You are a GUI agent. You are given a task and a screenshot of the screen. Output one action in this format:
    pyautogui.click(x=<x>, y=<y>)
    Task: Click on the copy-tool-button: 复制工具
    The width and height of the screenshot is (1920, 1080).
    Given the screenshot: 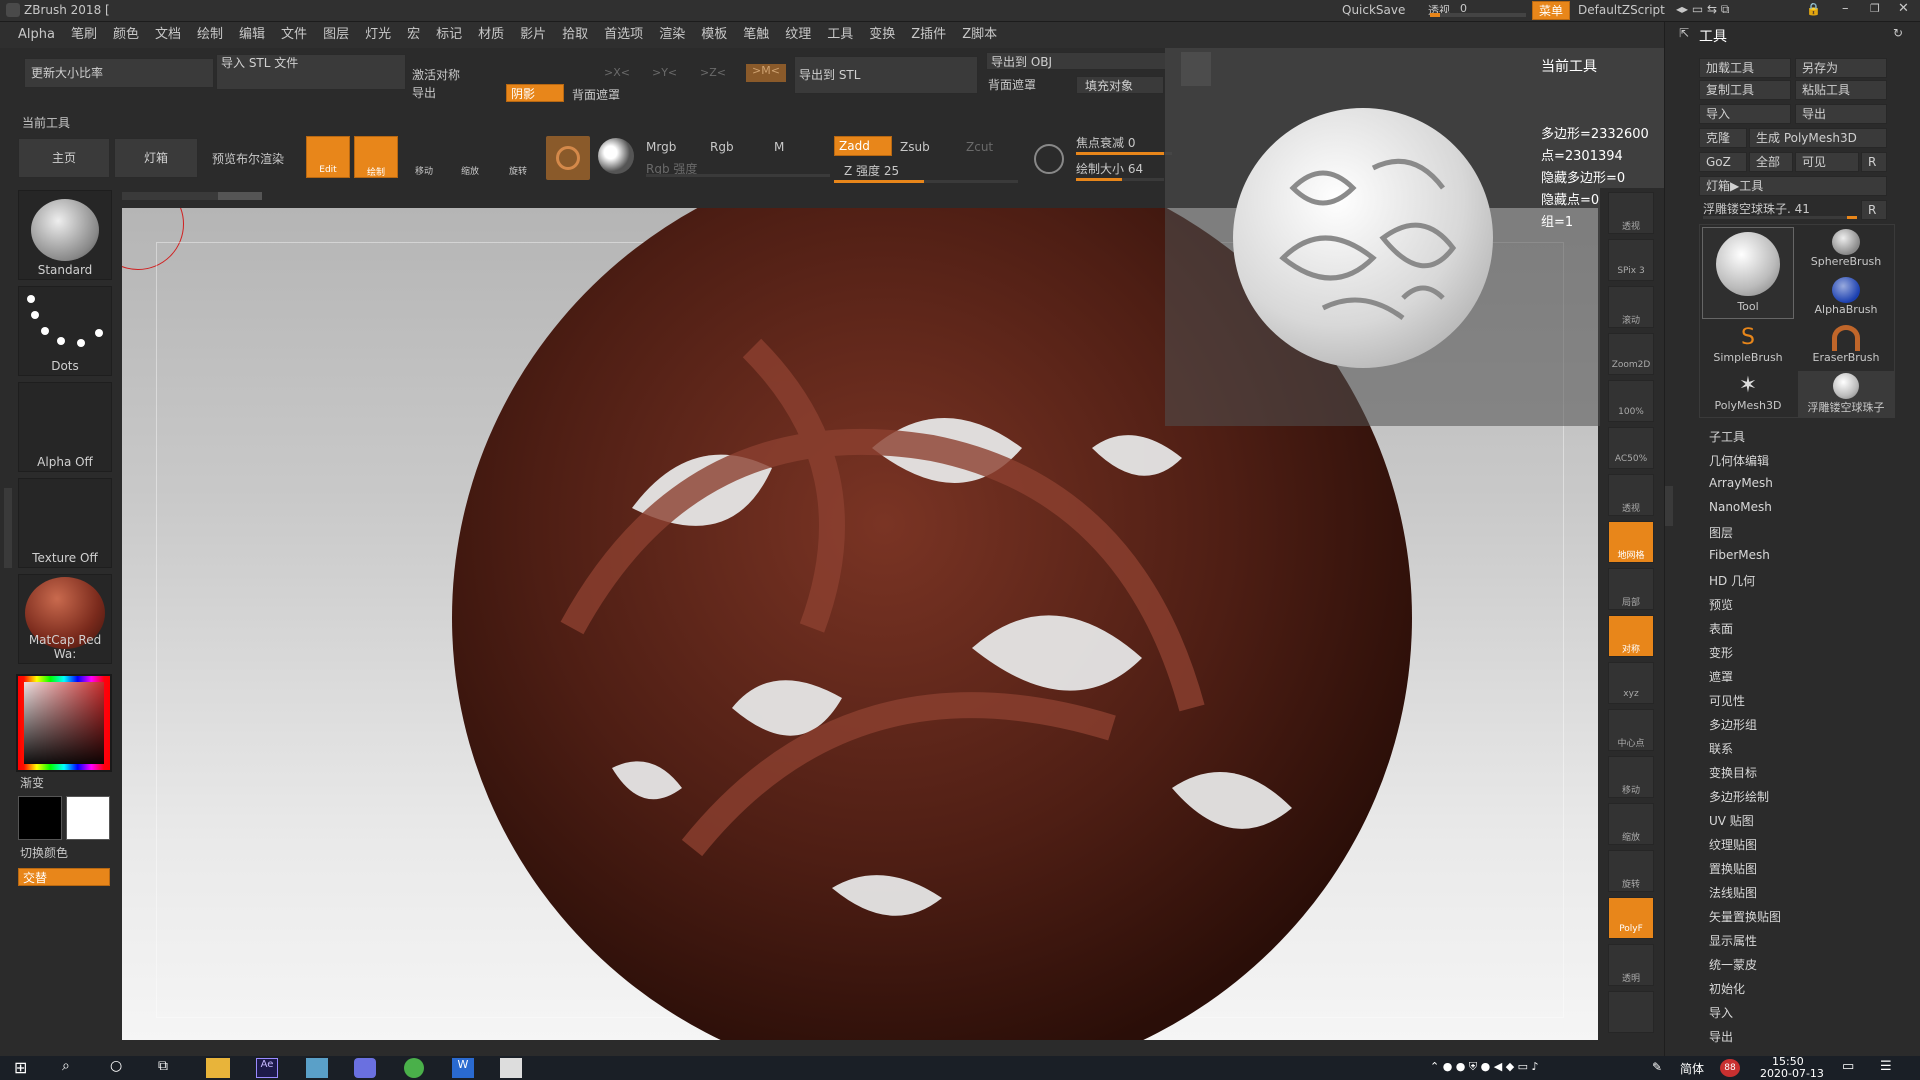 What is the action you would take?
    pyautogui.click(x=1745, y=90)
    